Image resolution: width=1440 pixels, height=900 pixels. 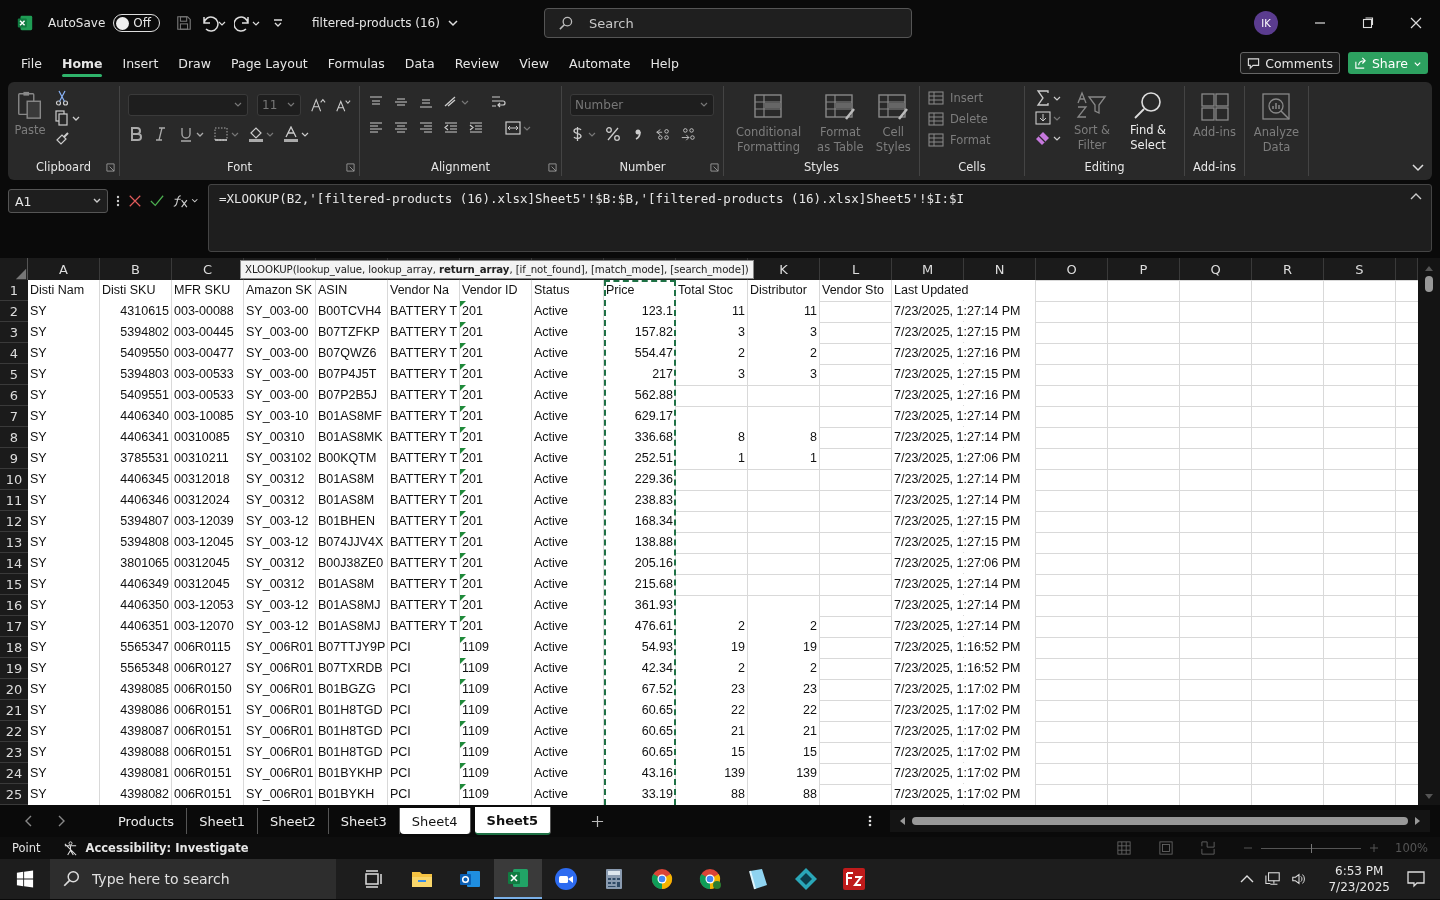 I want to click on caret-icon, so click(x=452, y=23).